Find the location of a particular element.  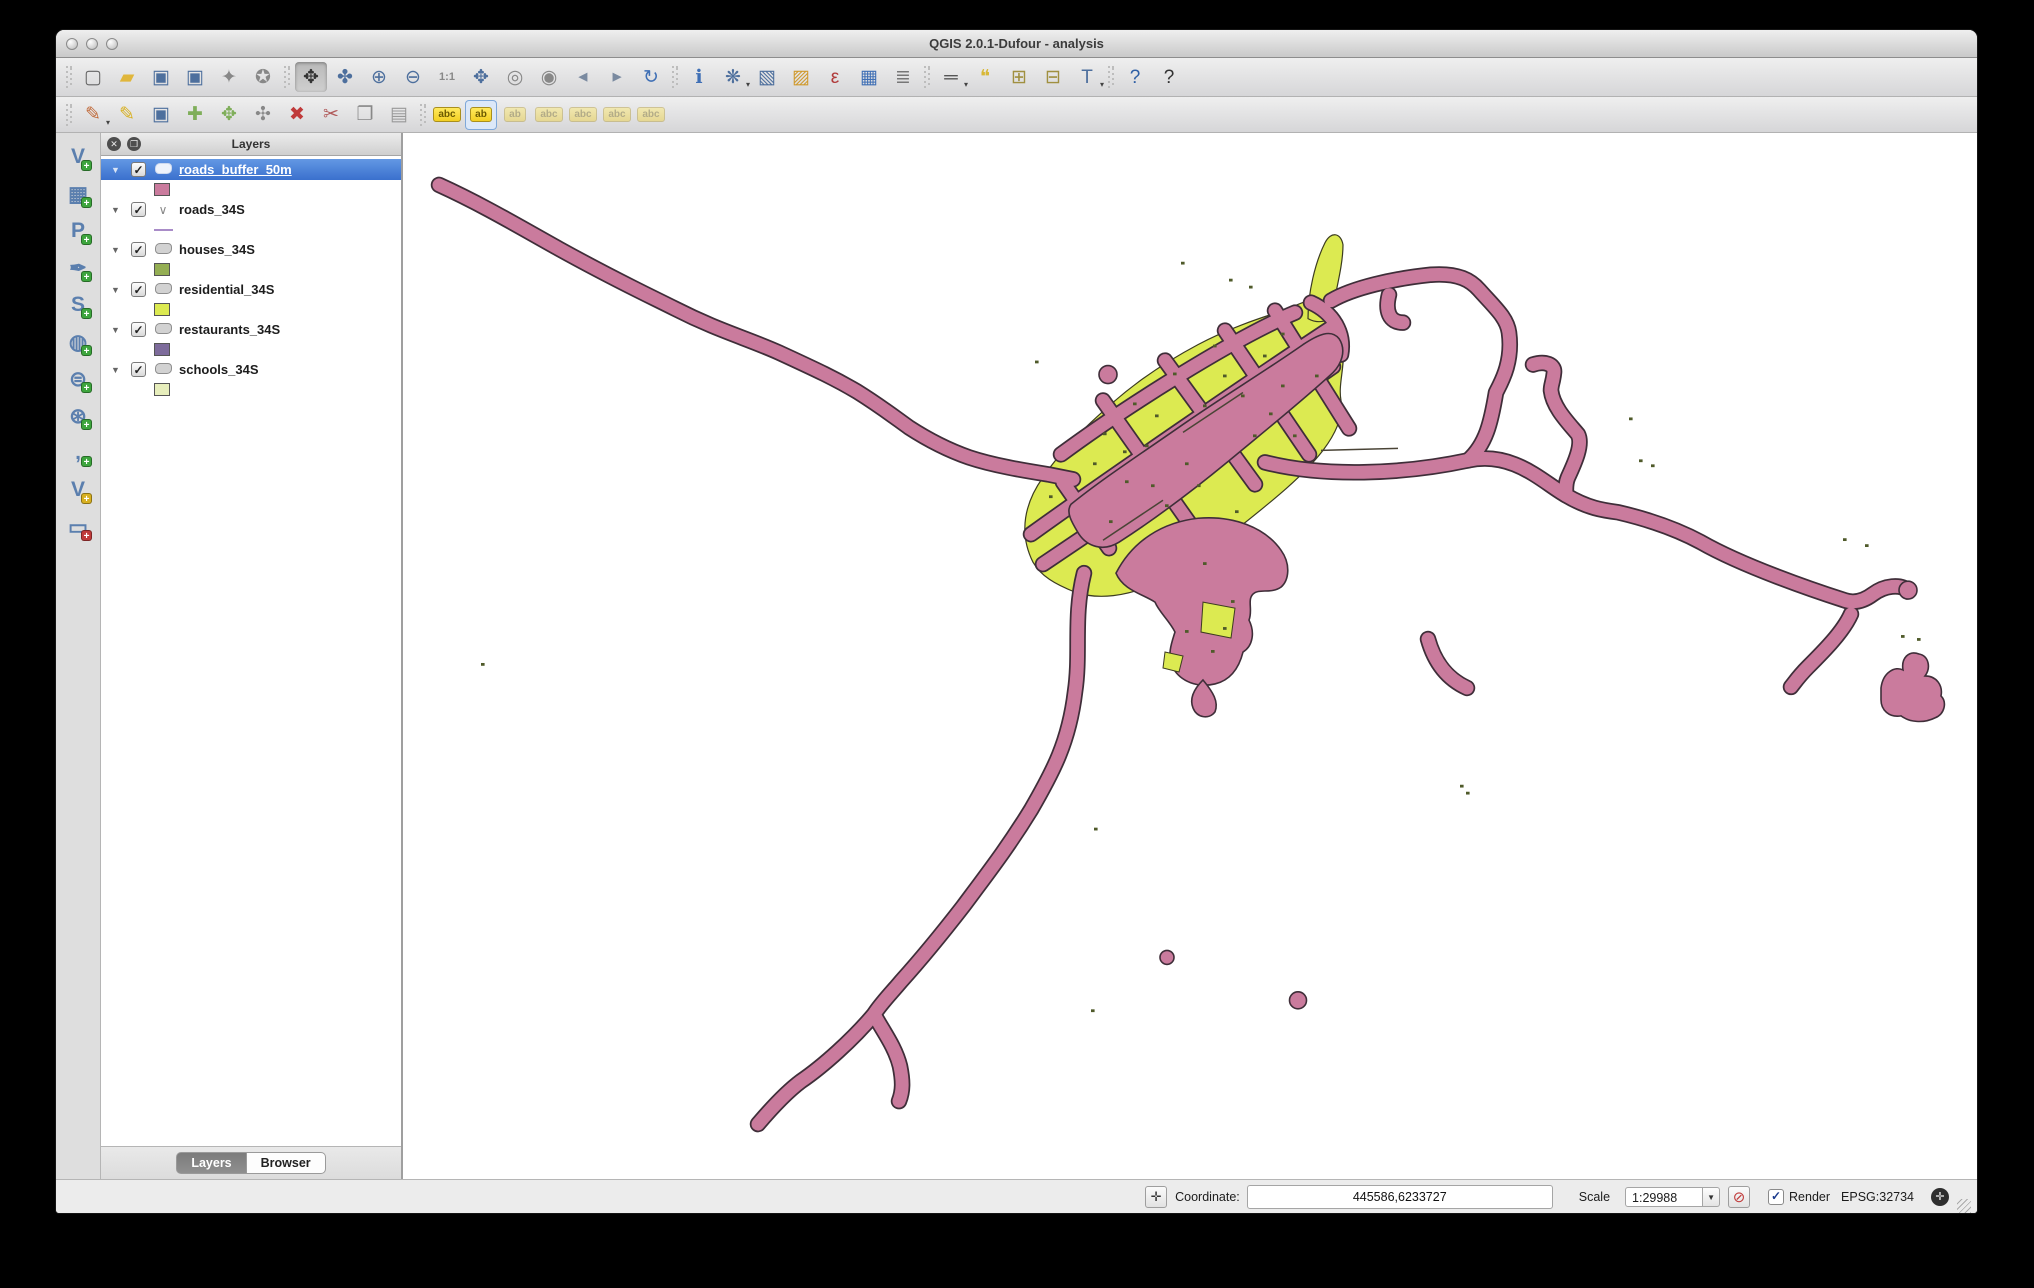

layer-row-roads_34S: ▼ ✓ ∨ roads_34S is located at coordinates (251, 209).